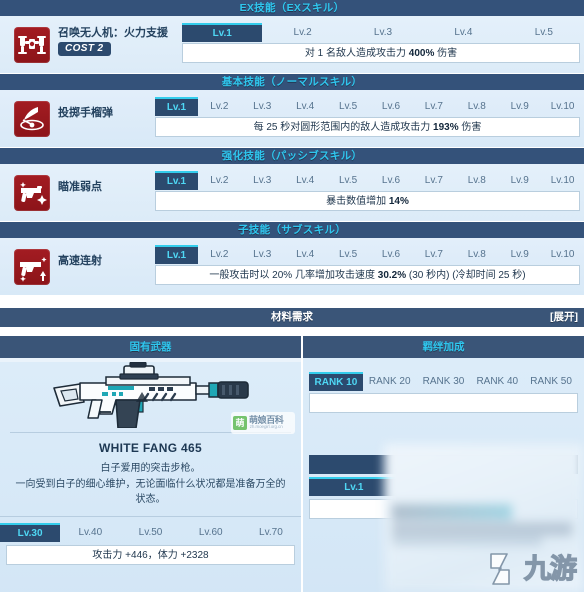 The width and height of the screenshot is (584, 592). Describe the element at coordinates (305, 106) in the screenshot. I see `level-tab-normal-lv-4: Lv.4` at that location.